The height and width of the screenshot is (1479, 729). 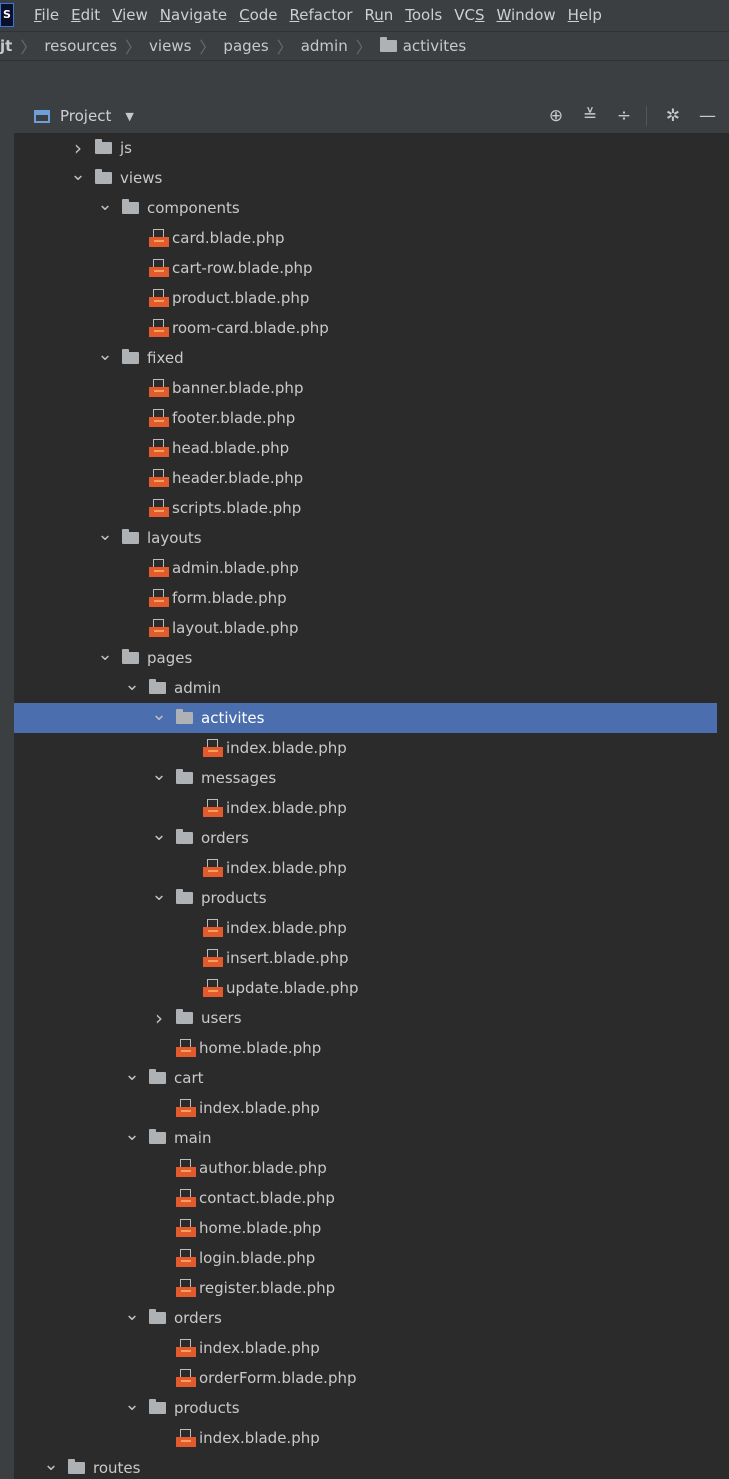 What do you see at coordinates (365, 328) in the screenshot?
I see `tree-file-row: room-card.blade.php` at bounding box center [365, 328].